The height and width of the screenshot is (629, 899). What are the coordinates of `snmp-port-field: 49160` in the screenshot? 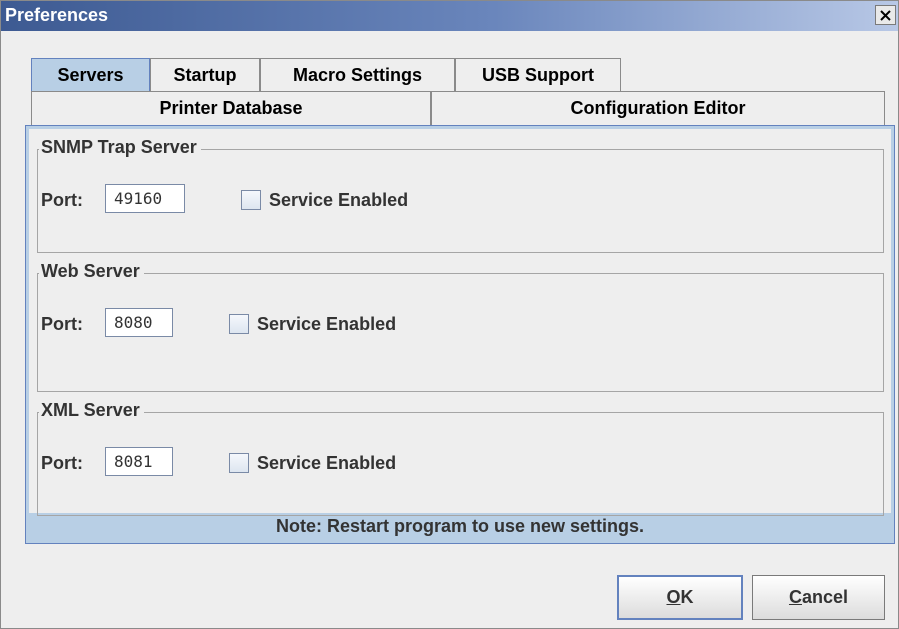 It's located at (145, 198).